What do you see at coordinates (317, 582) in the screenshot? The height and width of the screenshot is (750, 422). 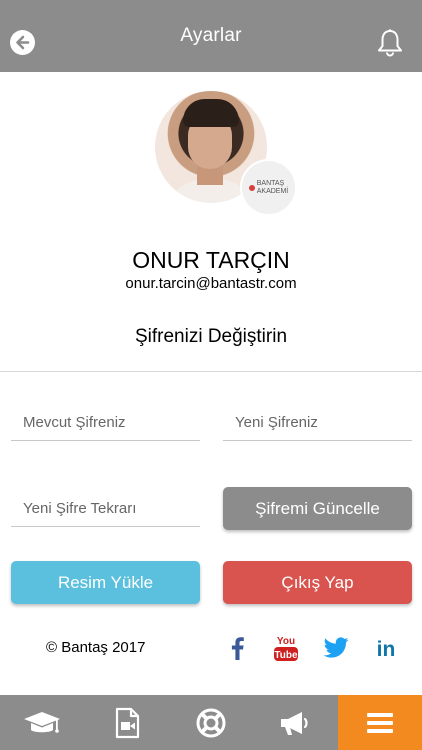 I see `logout-button: Çıkış Yap` at bounding box center [317, 582].